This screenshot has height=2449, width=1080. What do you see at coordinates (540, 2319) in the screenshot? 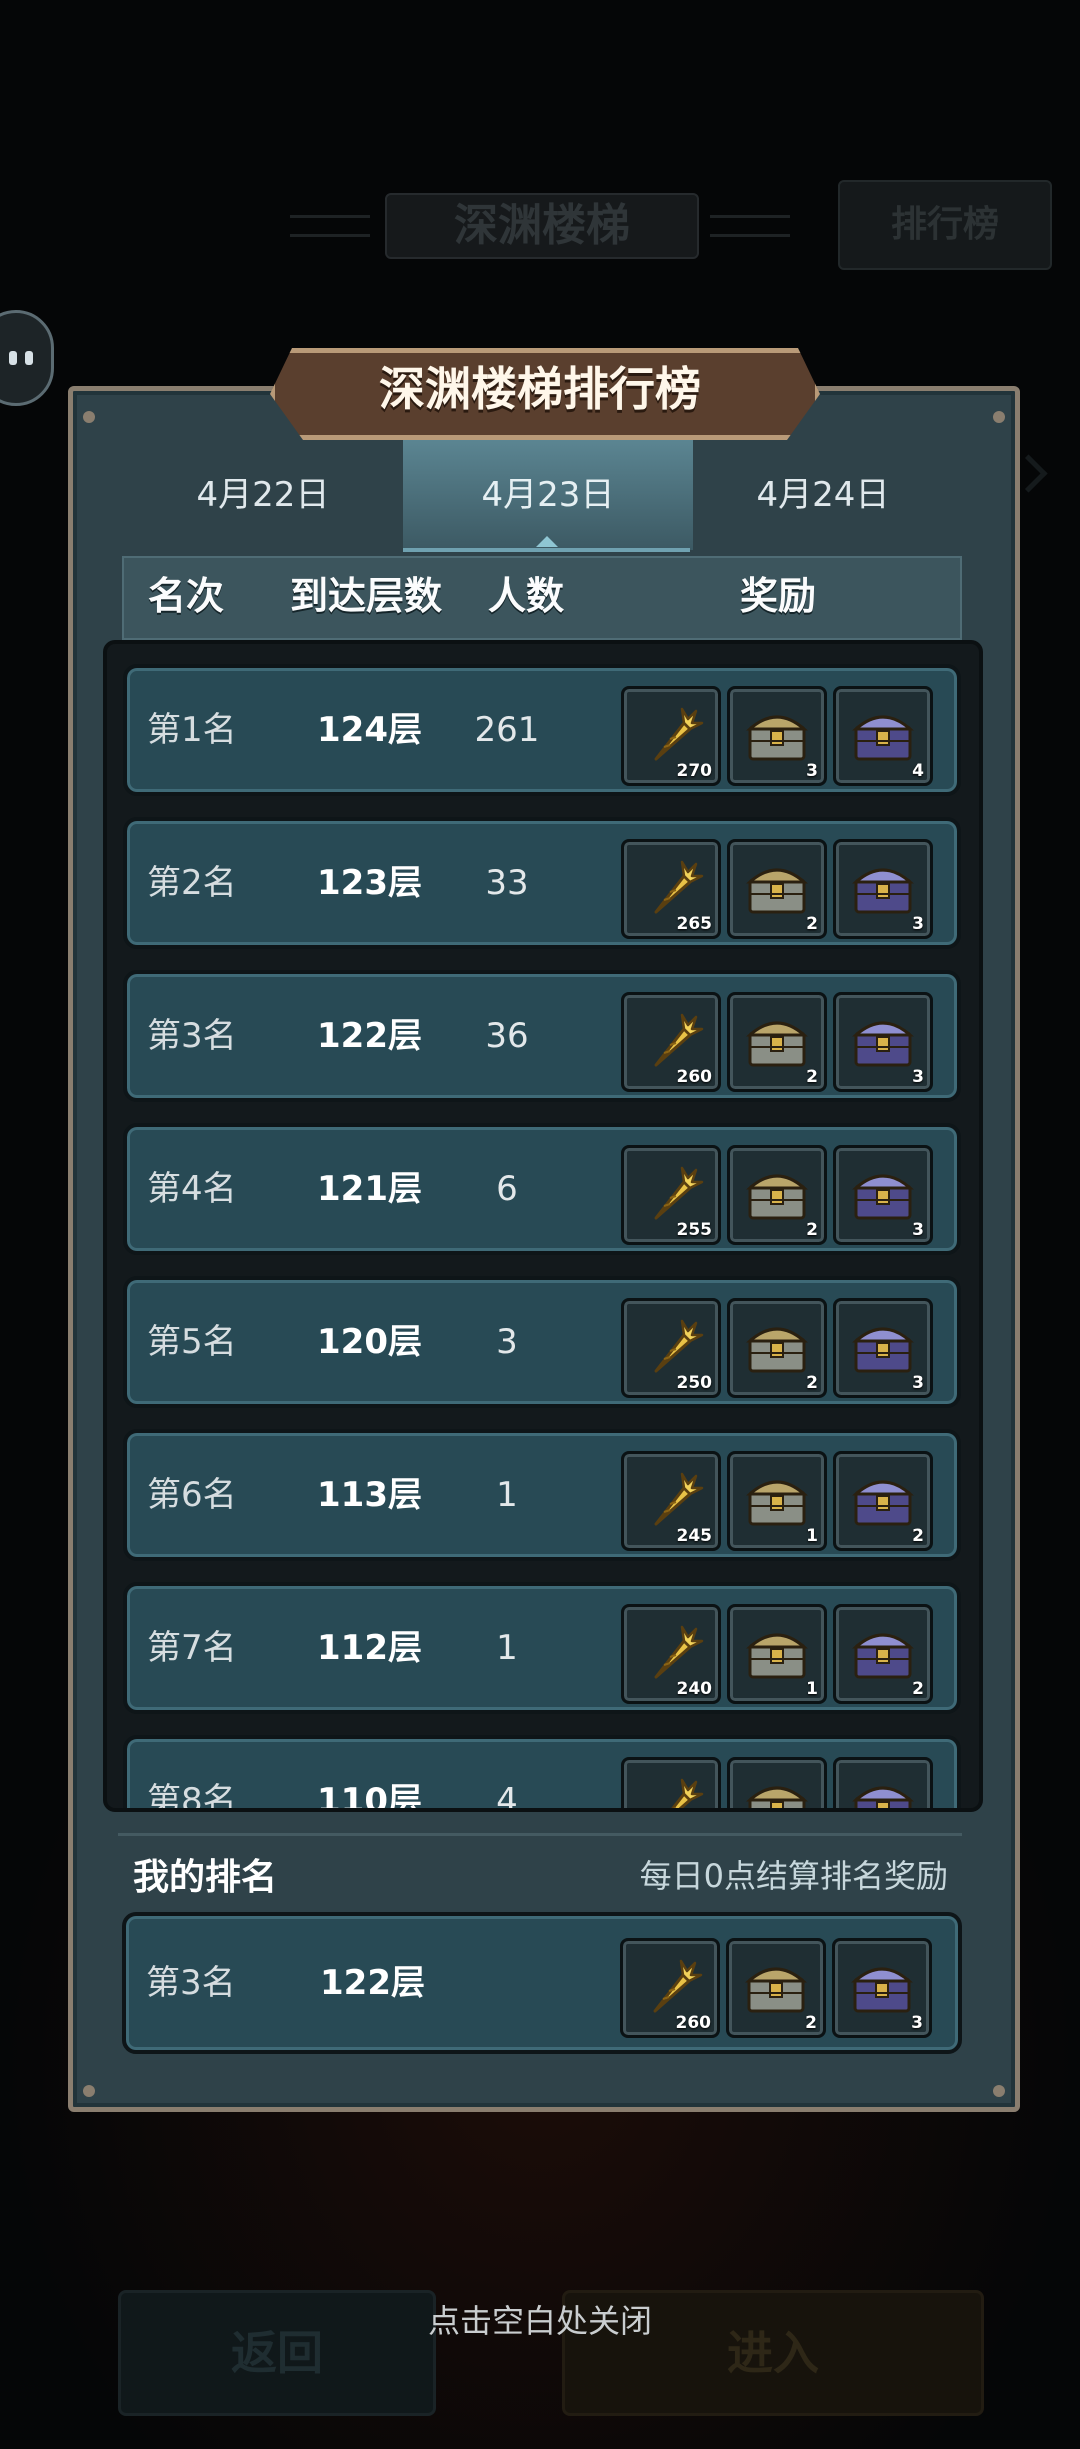
I see `close-hint: 点击空白处关闭` at bounding box center [540, 2319].